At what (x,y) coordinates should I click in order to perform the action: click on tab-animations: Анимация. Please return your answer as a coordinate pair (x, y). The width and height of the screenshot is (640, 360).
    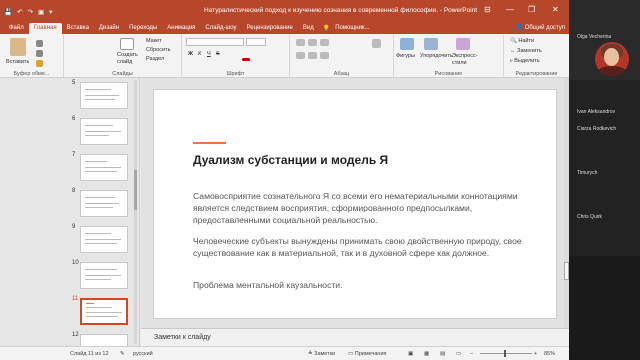
    Looking at the image, I should click on (181, 28).